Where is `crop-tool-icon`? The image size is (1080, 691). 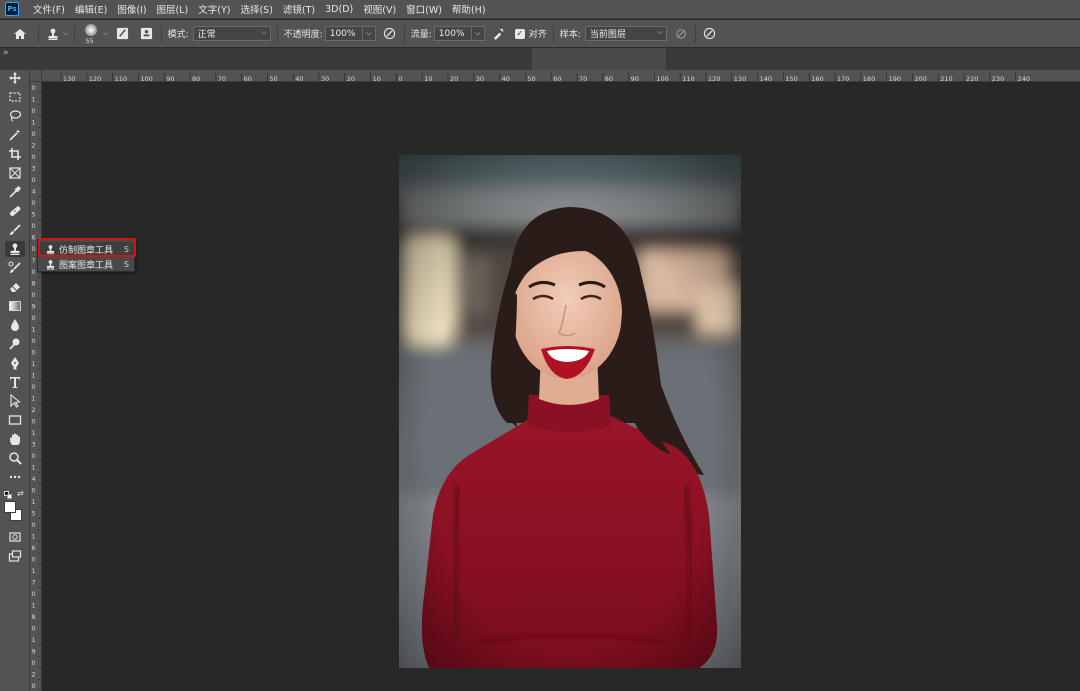
crop-tool-icon is located at coordinates (15, 154).